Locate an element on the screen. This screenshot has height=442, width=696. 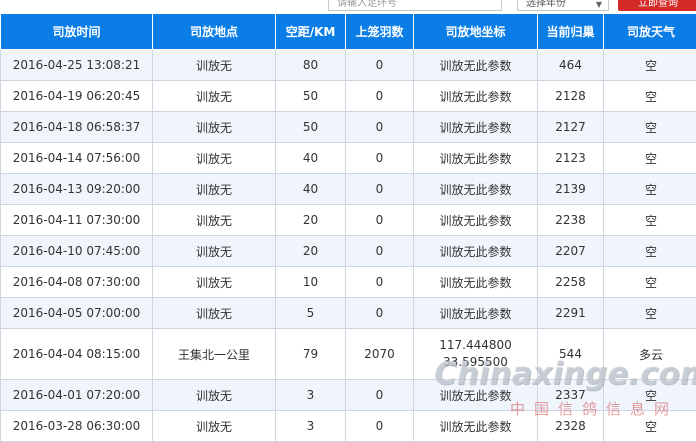
search-input: 请输入足环号 is located at coordinates (415, 5).